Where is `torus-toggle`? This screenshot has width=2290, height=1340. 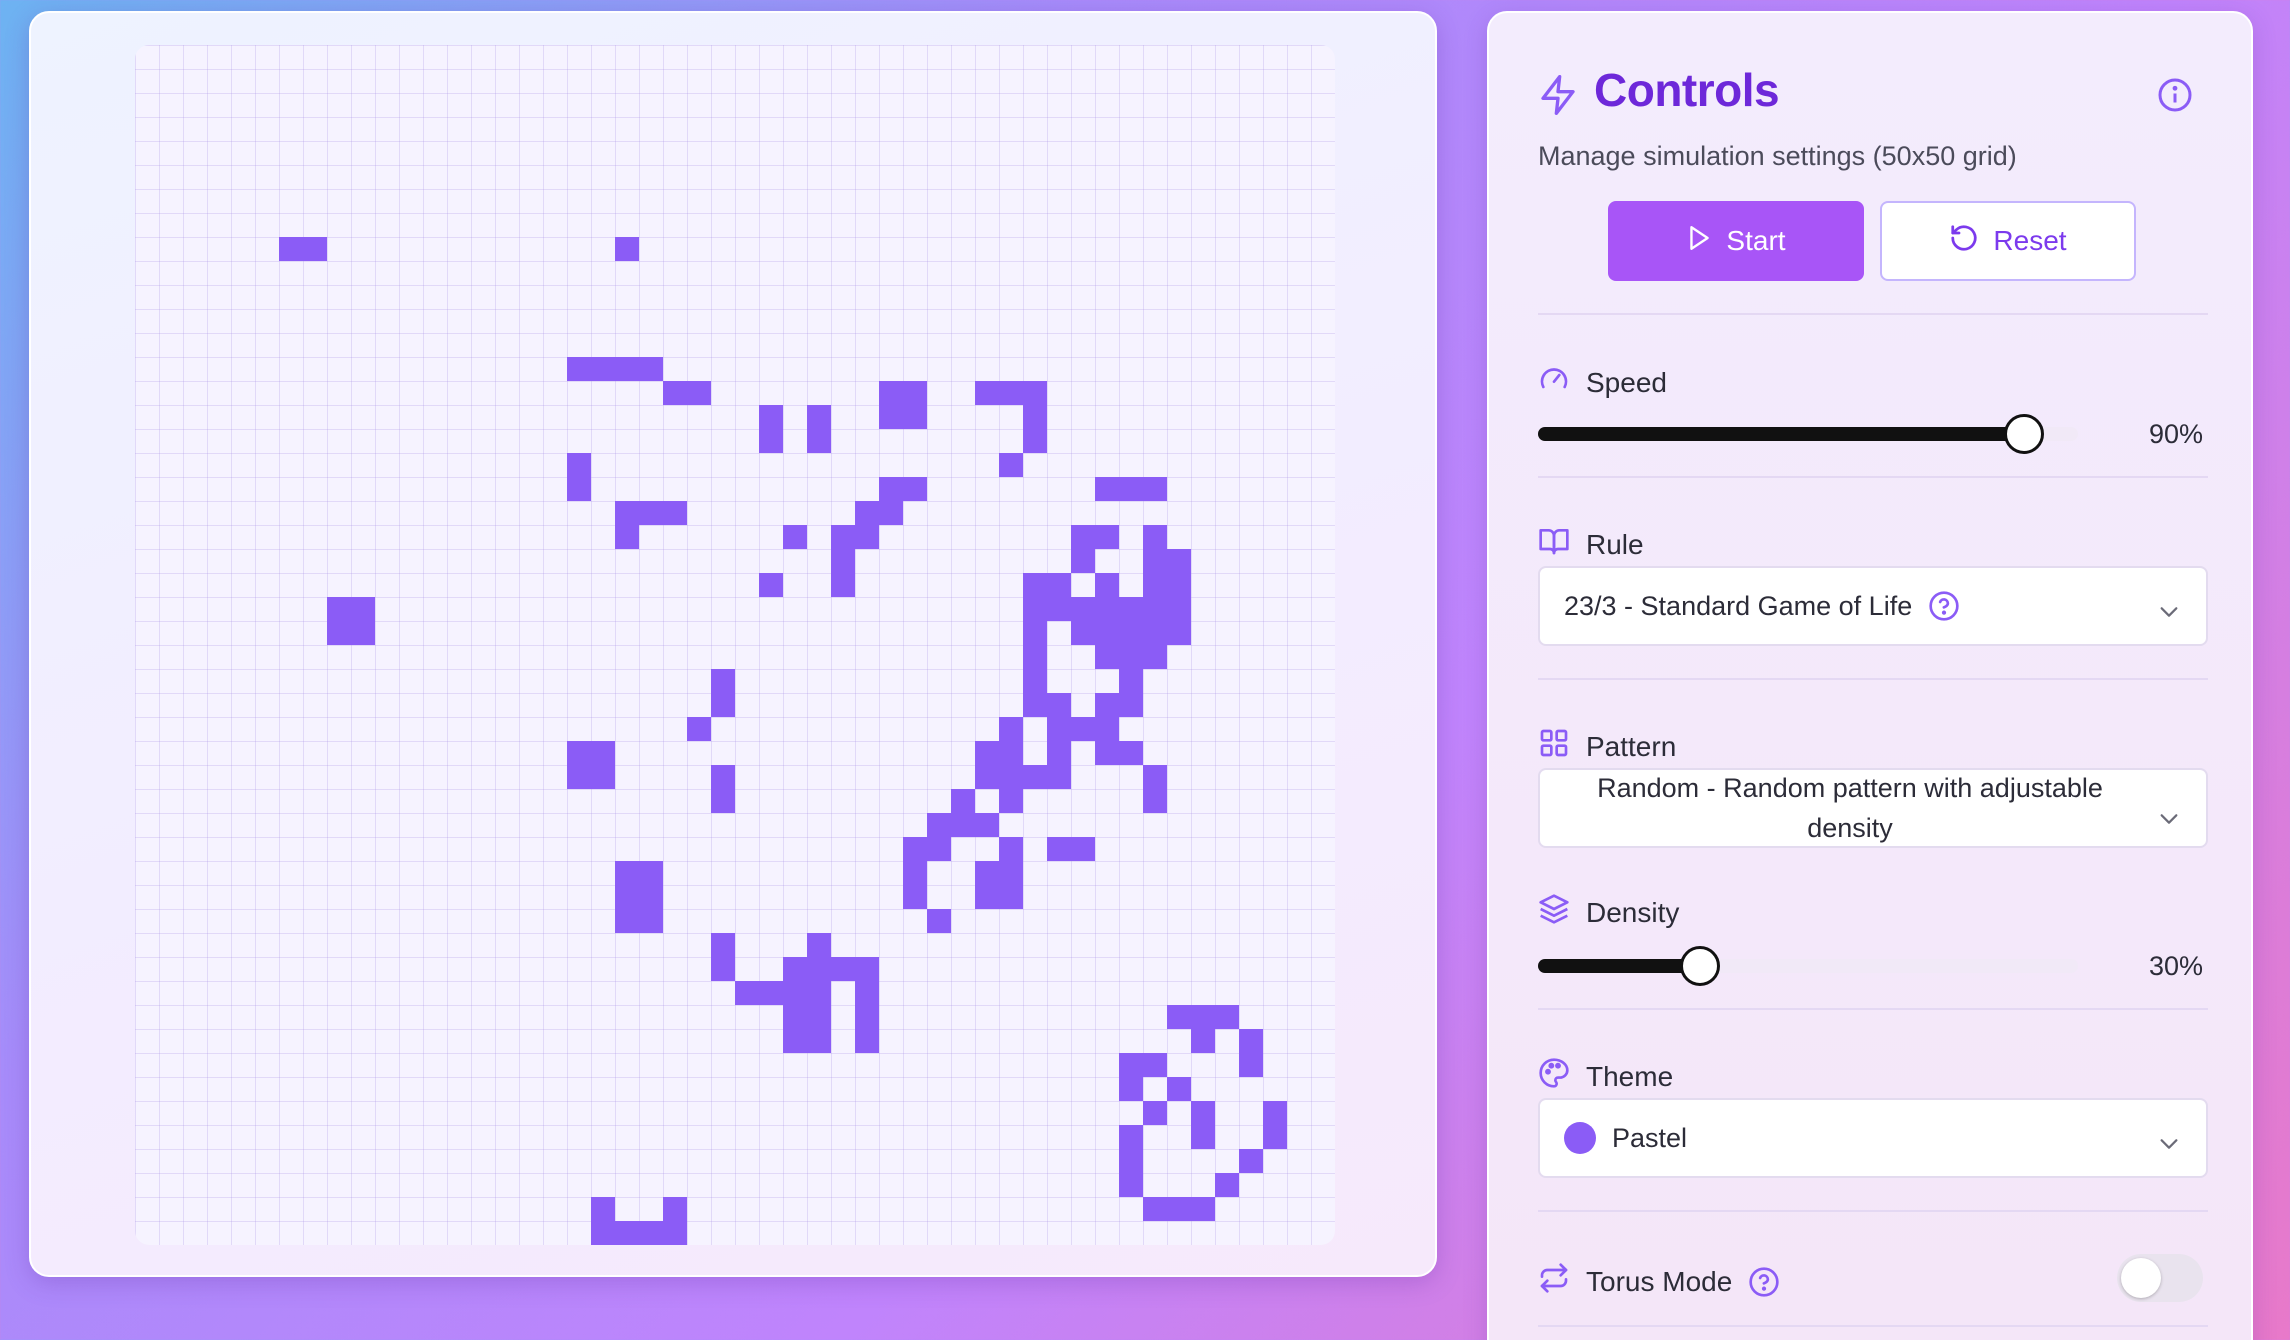 torus-toggle is located at coordinates (2160, 1278).